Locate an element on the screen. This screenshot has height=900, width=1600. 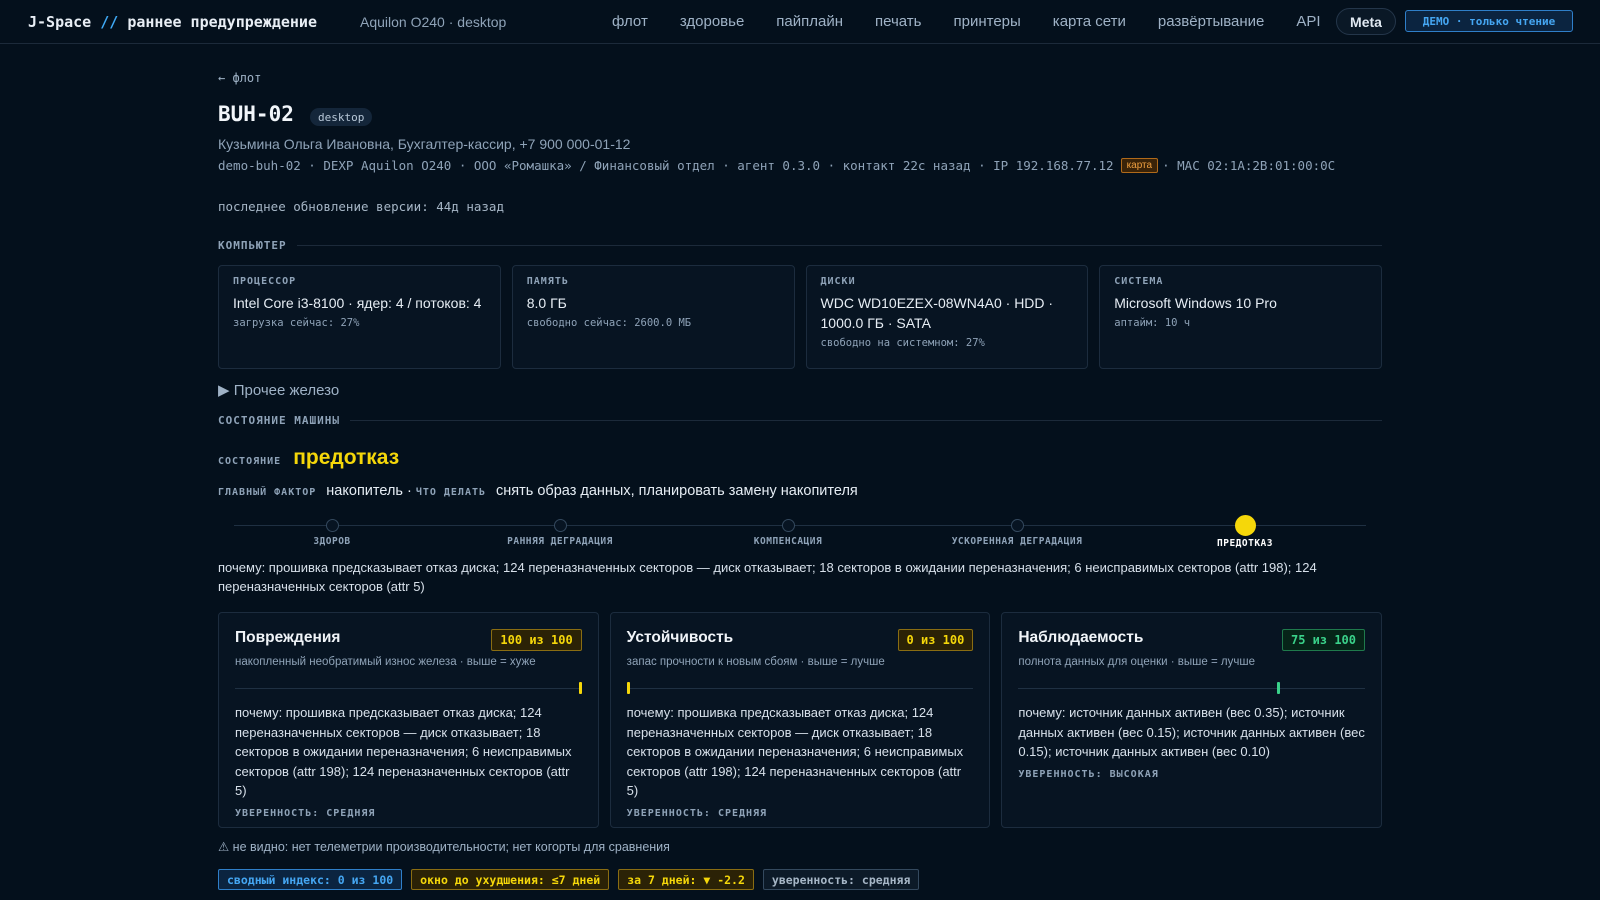
score-description: полнота данных для оценки · выше = лучше is located at coordinates (1136, 662).